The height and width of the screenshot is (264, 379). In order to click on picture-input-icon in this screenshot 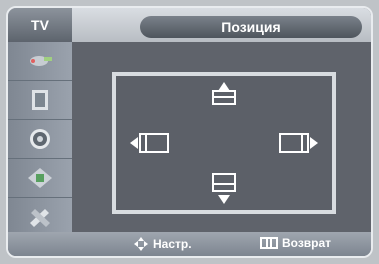, I will do `click(41, 61)`.